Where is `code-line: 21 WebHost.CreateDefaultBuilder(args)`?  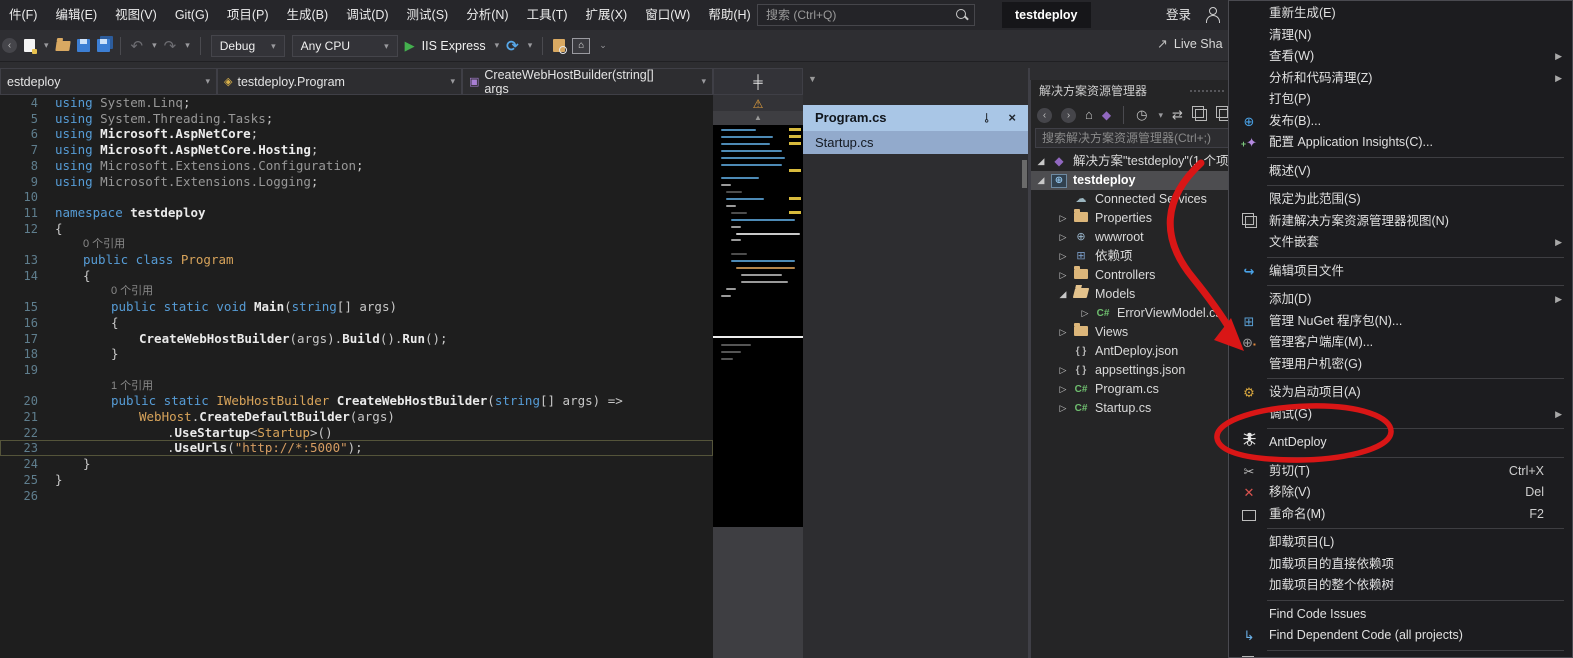 code-line: 21 WebHost.CreateDefaultBuilder(args) is located at coordinates (356, 417).